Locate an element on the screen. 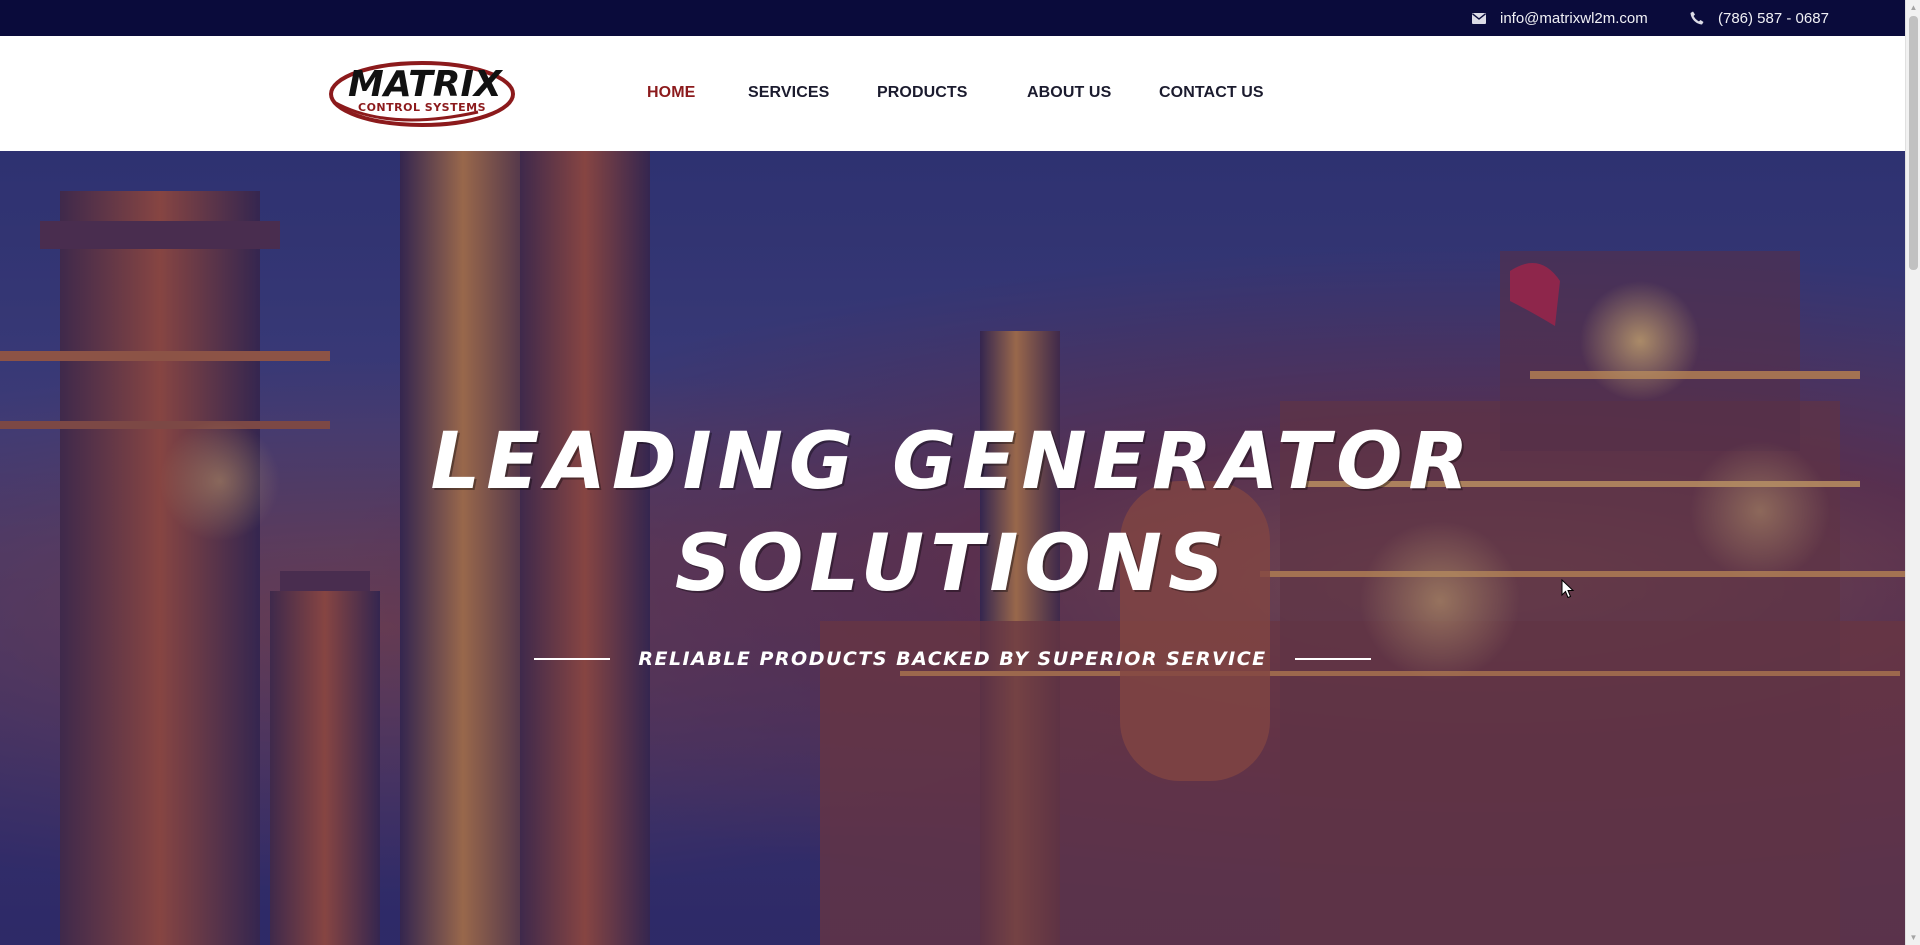 This screenshot has width=1920, height=945. scroll-down-icon: ▼ is located at coordinates (1913, 937).